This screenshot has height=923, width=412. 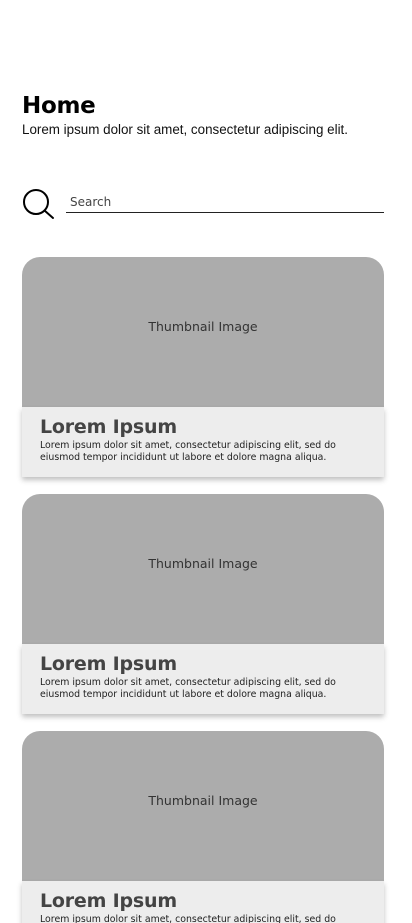 What do you see at coordinates (225, 202) in the screenshot?
I see `search-input` at bounding box center [225, 202].